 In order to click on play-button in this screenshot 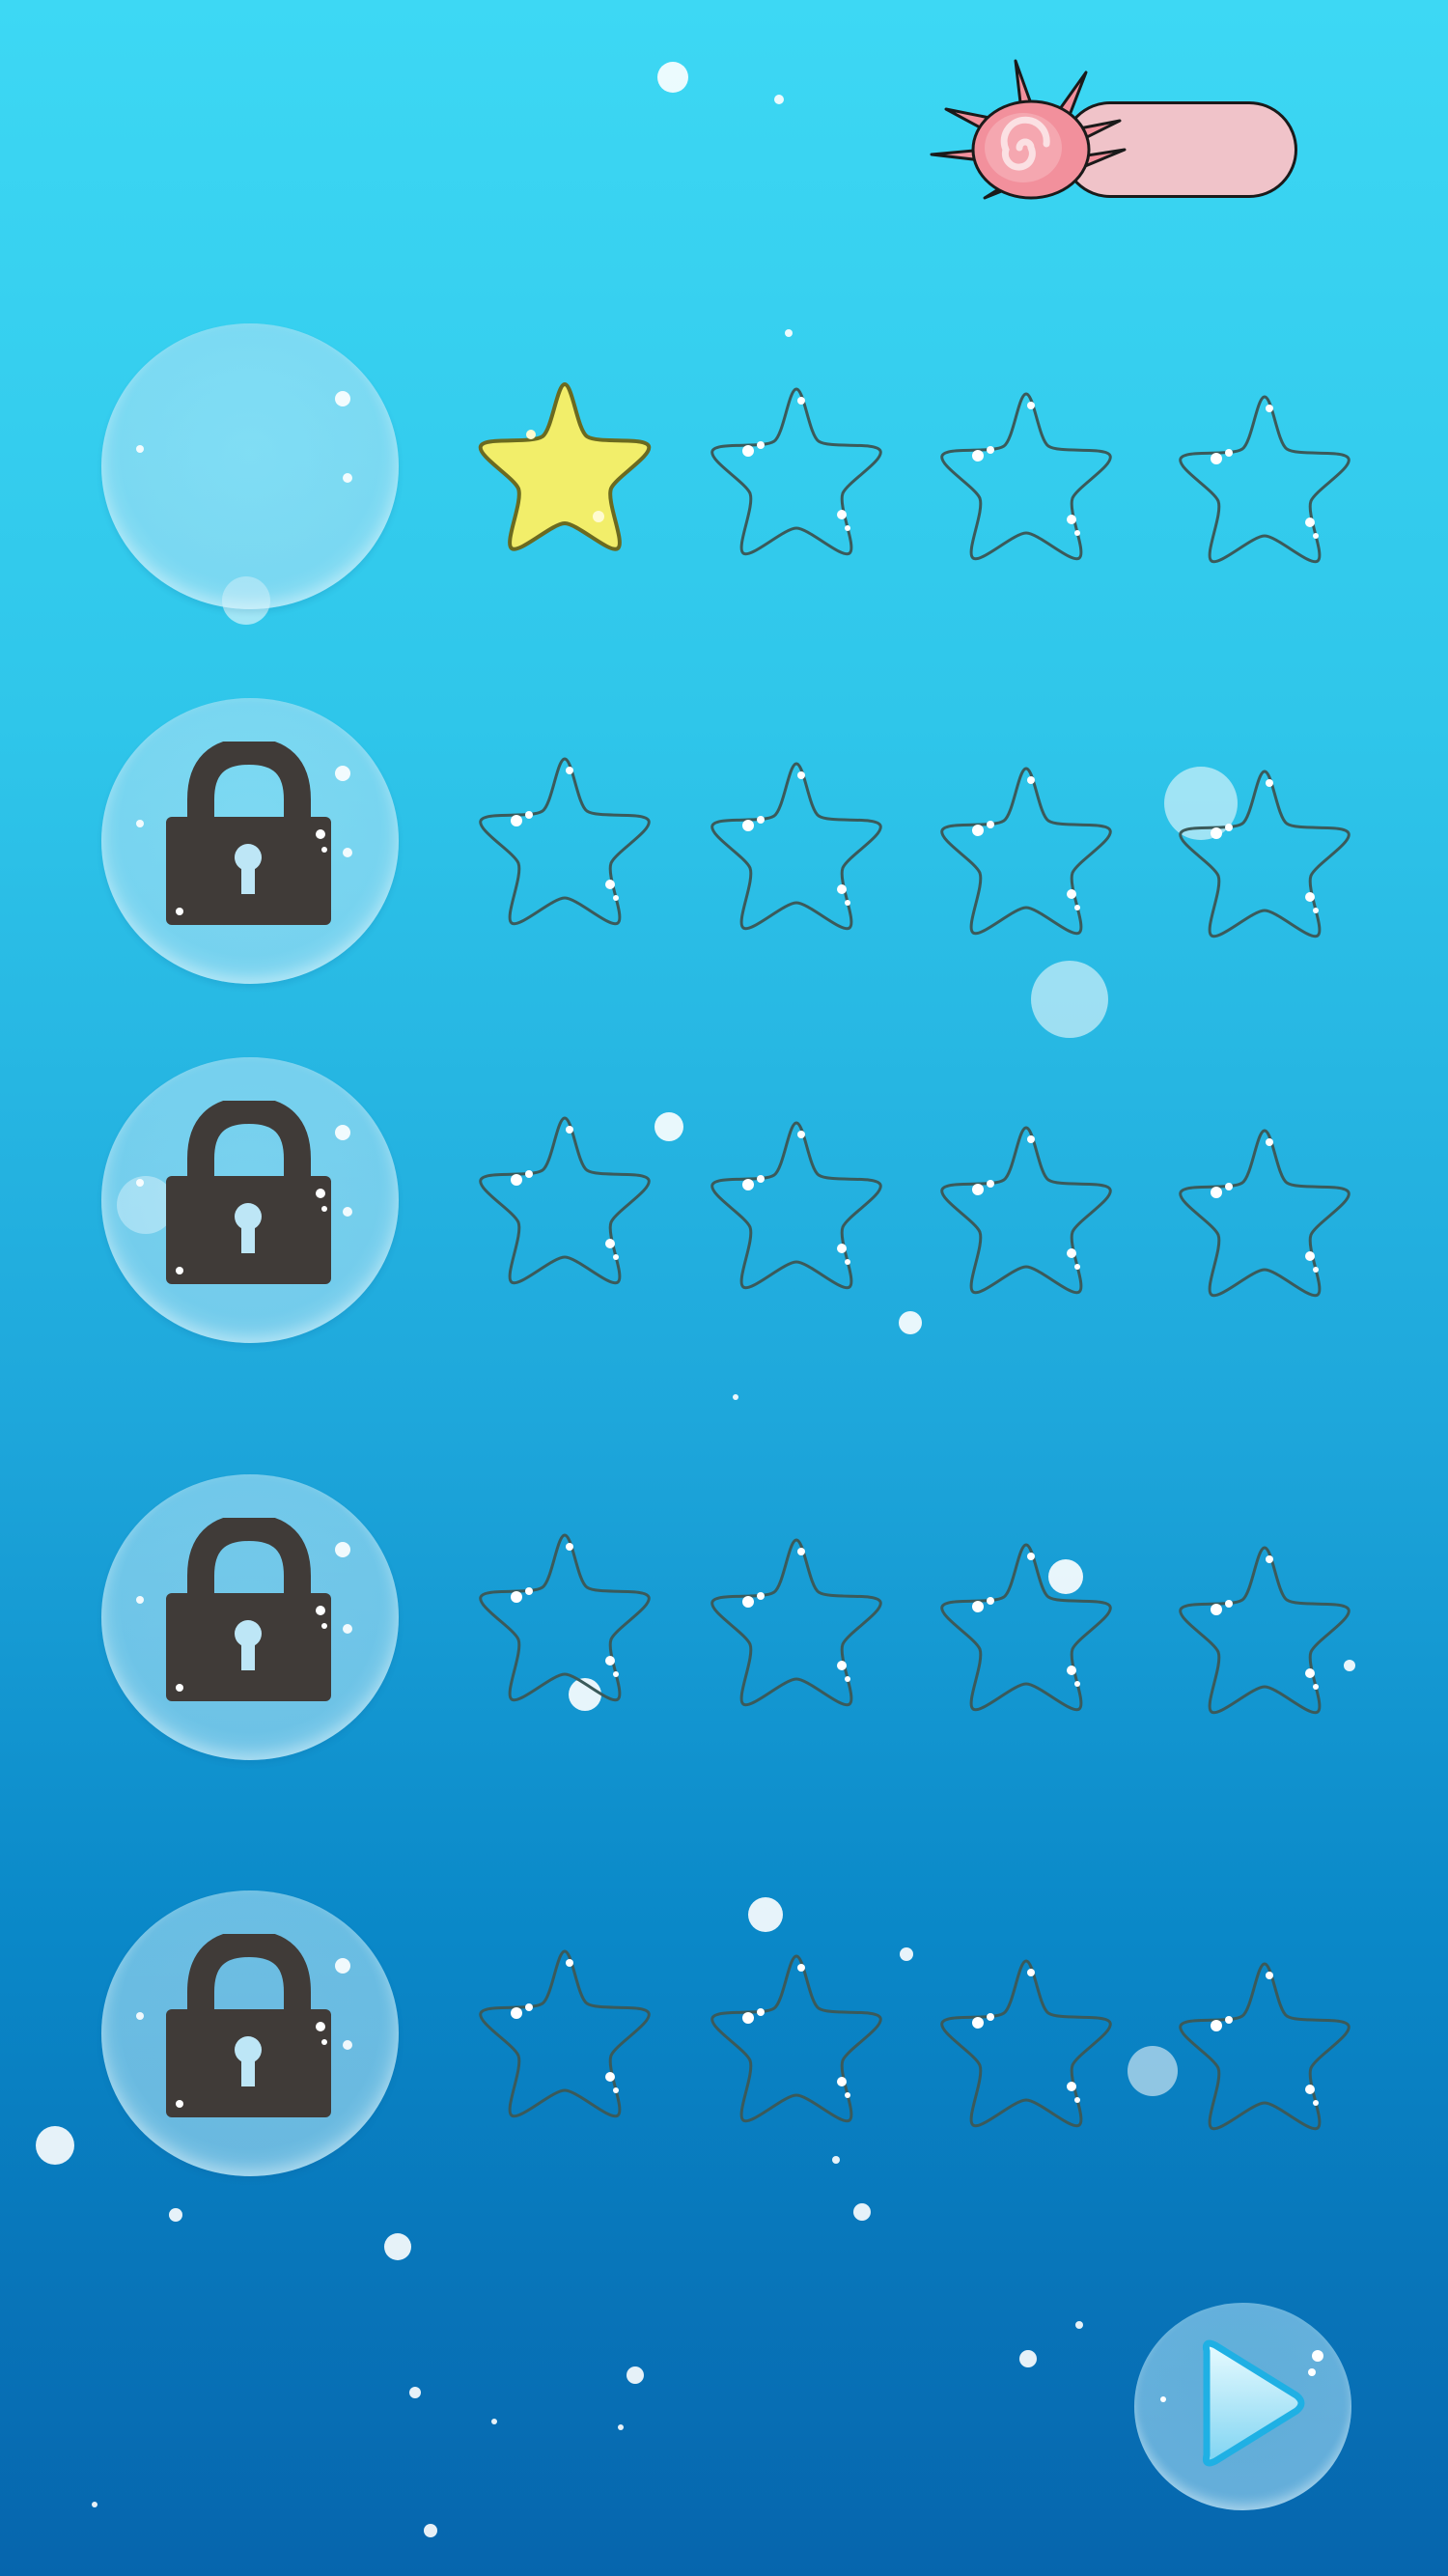, I will do `click(1242, 2407)`.